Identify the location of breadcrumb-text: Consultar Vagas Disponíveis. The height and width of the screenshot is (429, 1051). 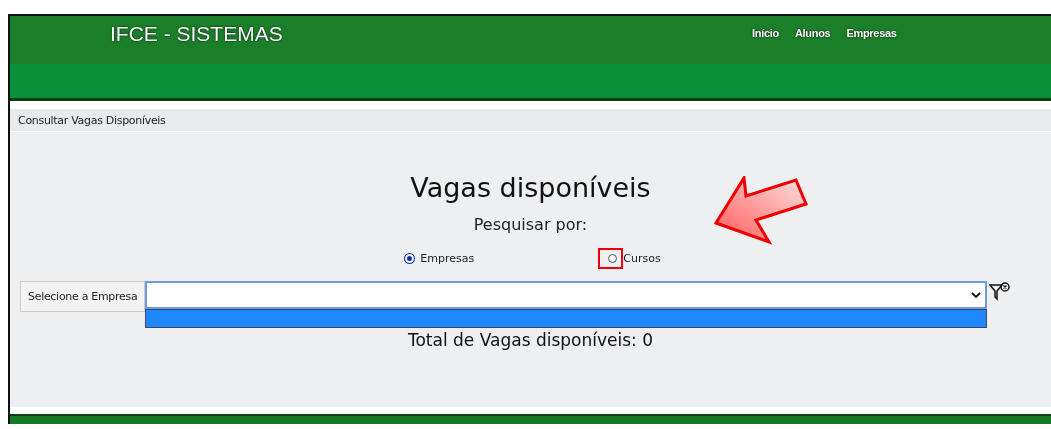
(91, 120).